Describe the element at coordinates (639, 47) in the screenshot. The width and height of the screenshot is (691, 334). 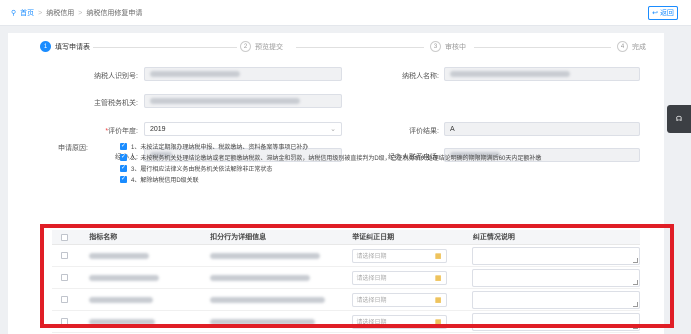
I see `step-label: 完成` at that location.